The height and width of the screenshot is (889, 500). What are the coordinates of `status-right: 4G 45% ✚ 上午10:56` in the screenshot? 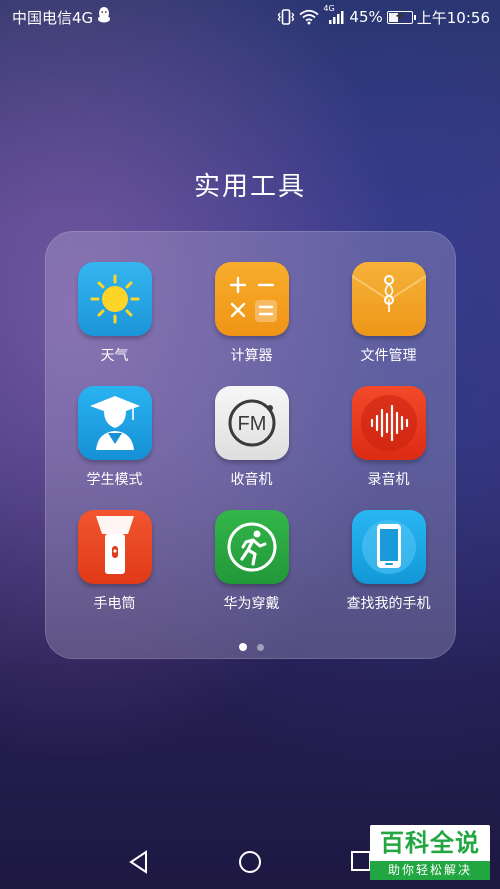 It's located at (383, 16).